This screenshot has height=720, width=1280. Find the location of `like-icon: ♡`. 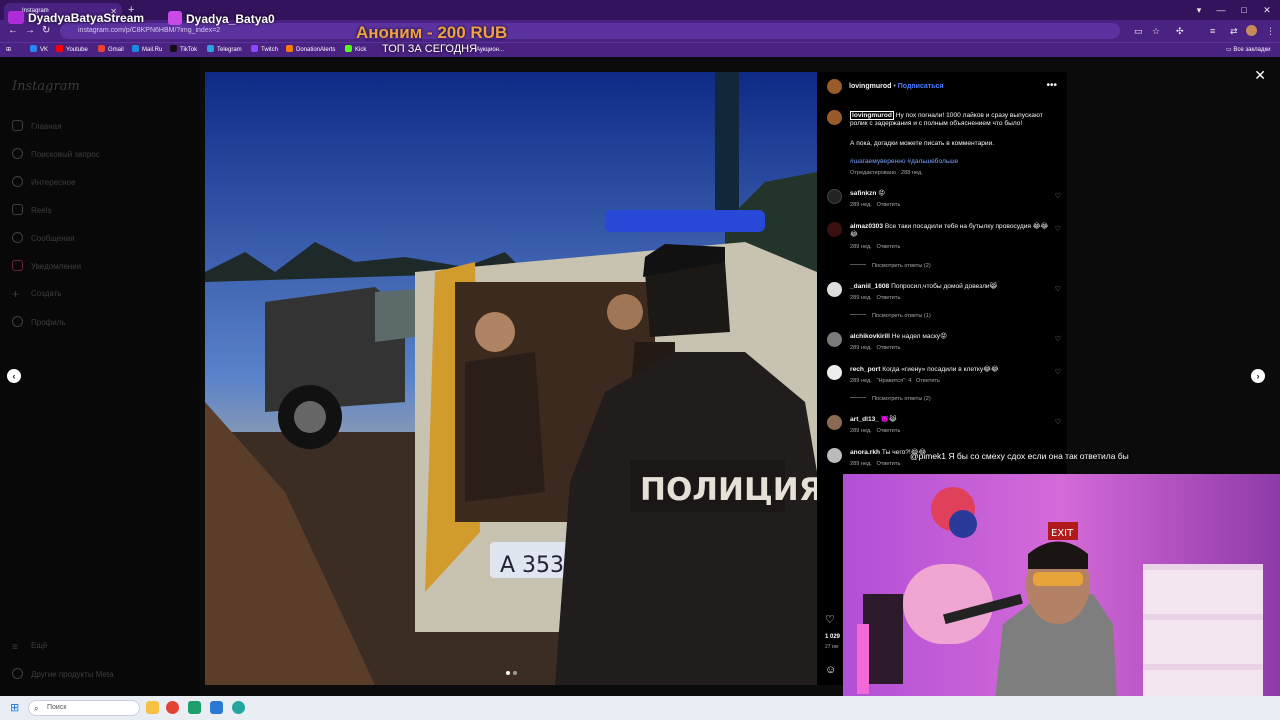

like-icon: ♡ is located at coordinates (830, 619).